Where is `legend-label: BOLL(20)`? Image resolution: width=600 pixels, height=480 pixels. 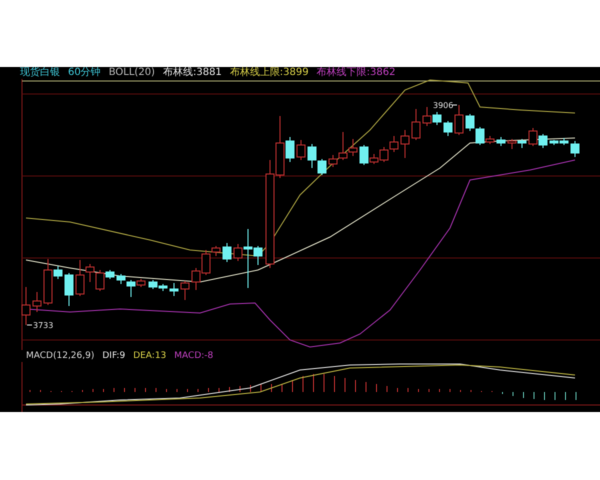 legend-label: BOLL(20) is located at coordinates (131, 73).